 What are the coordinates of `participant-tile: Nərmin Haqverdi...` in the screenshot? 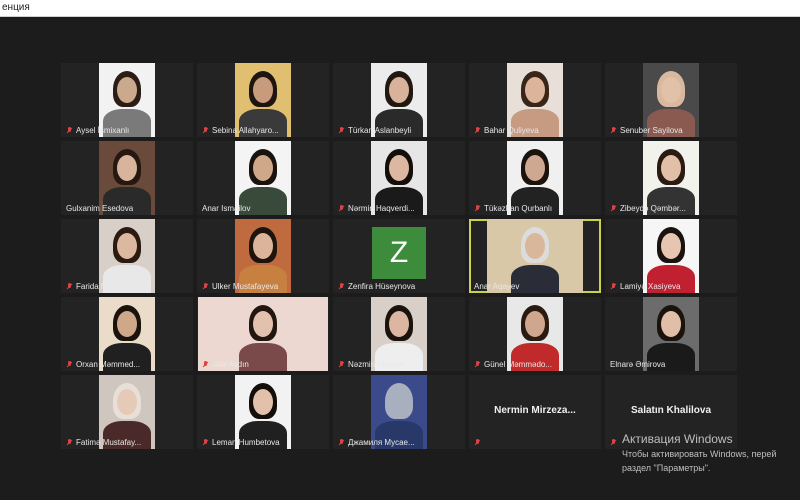 It's located at (399, 178).